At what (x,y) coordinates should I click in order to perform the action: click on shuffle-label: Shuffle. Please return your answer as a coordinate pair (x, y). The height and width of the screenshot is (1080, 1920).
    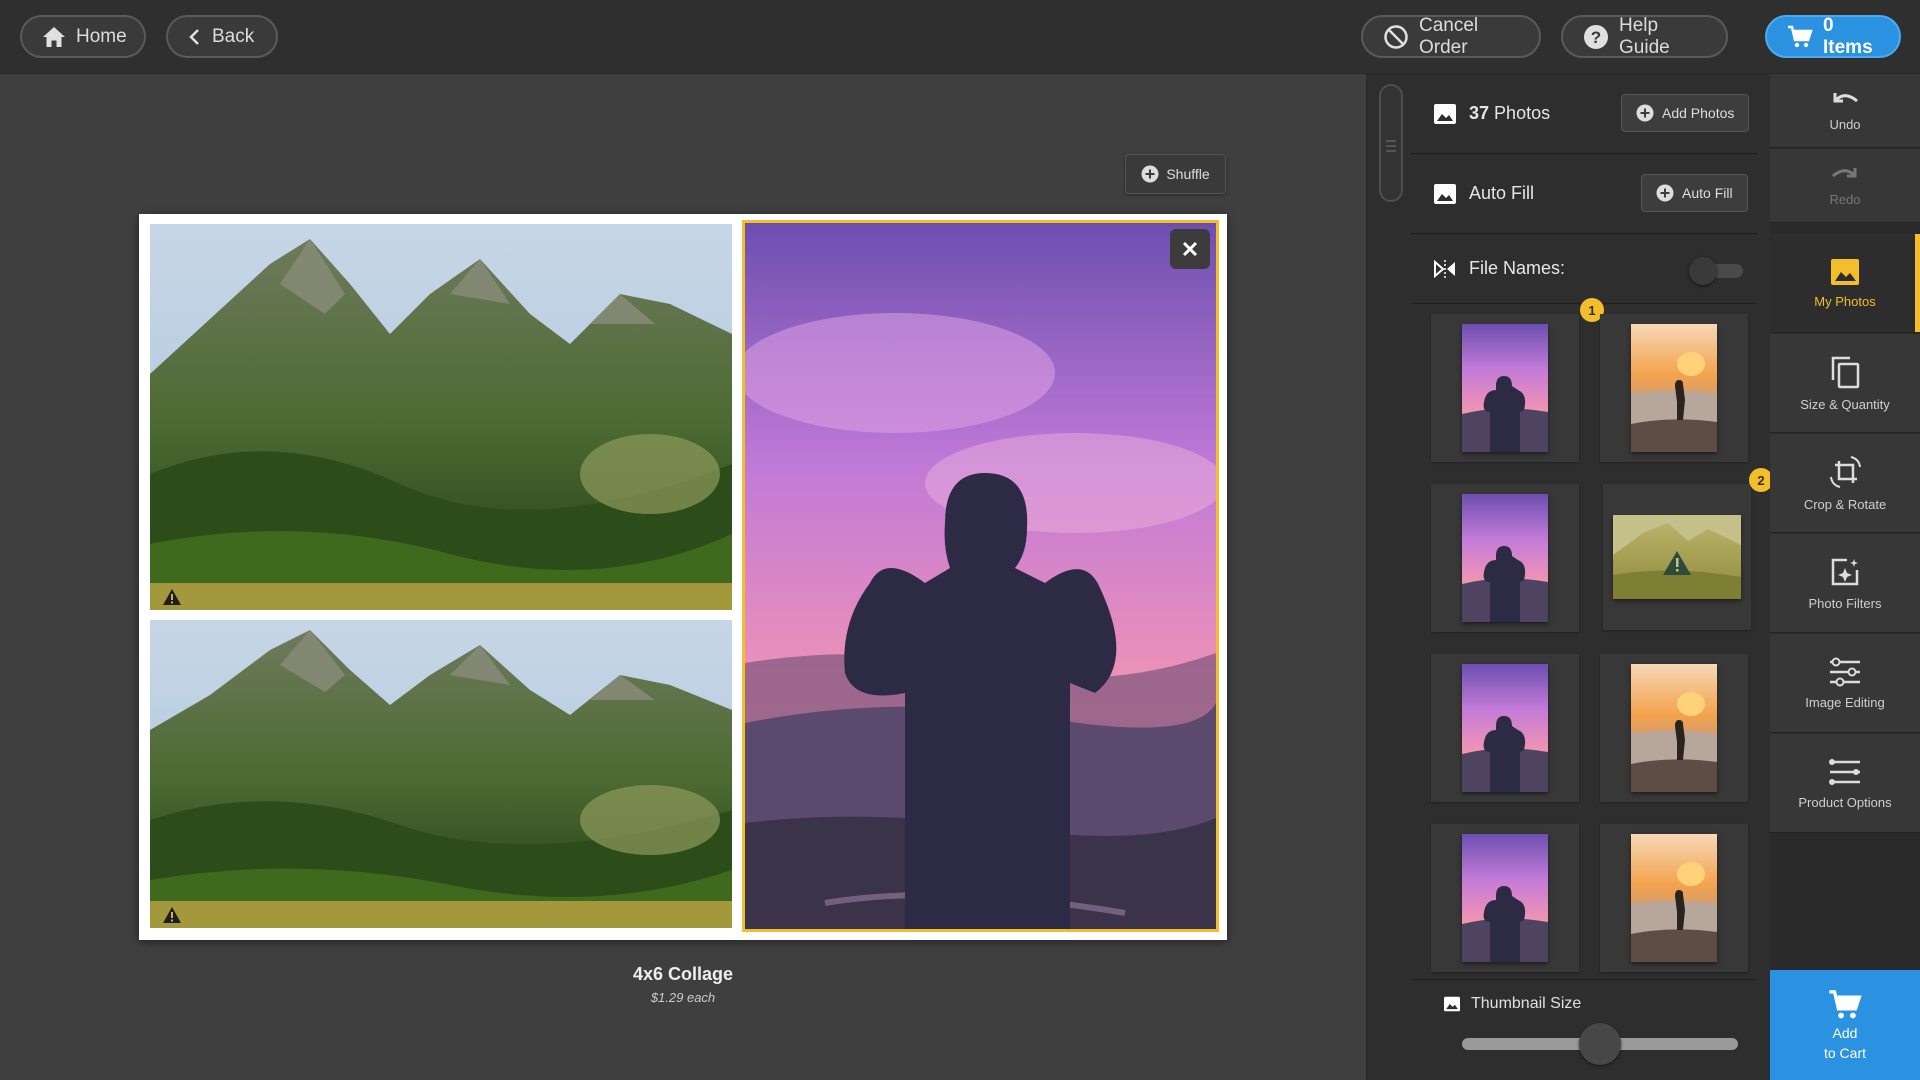
    Looking at the image, I should click on (1188, 174).